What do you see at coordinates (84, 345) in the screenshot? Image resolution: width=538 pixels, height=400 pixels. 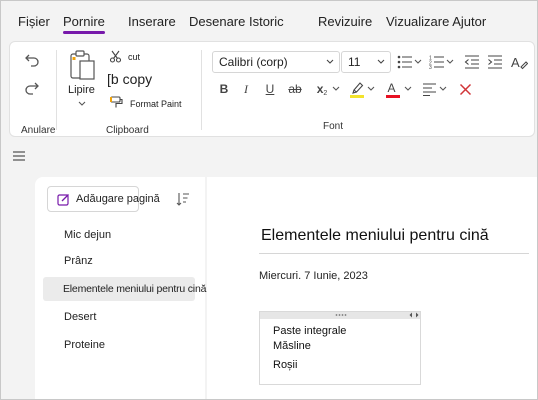 I see `page-item-label: Proteine` at bounding box center [84, 345].